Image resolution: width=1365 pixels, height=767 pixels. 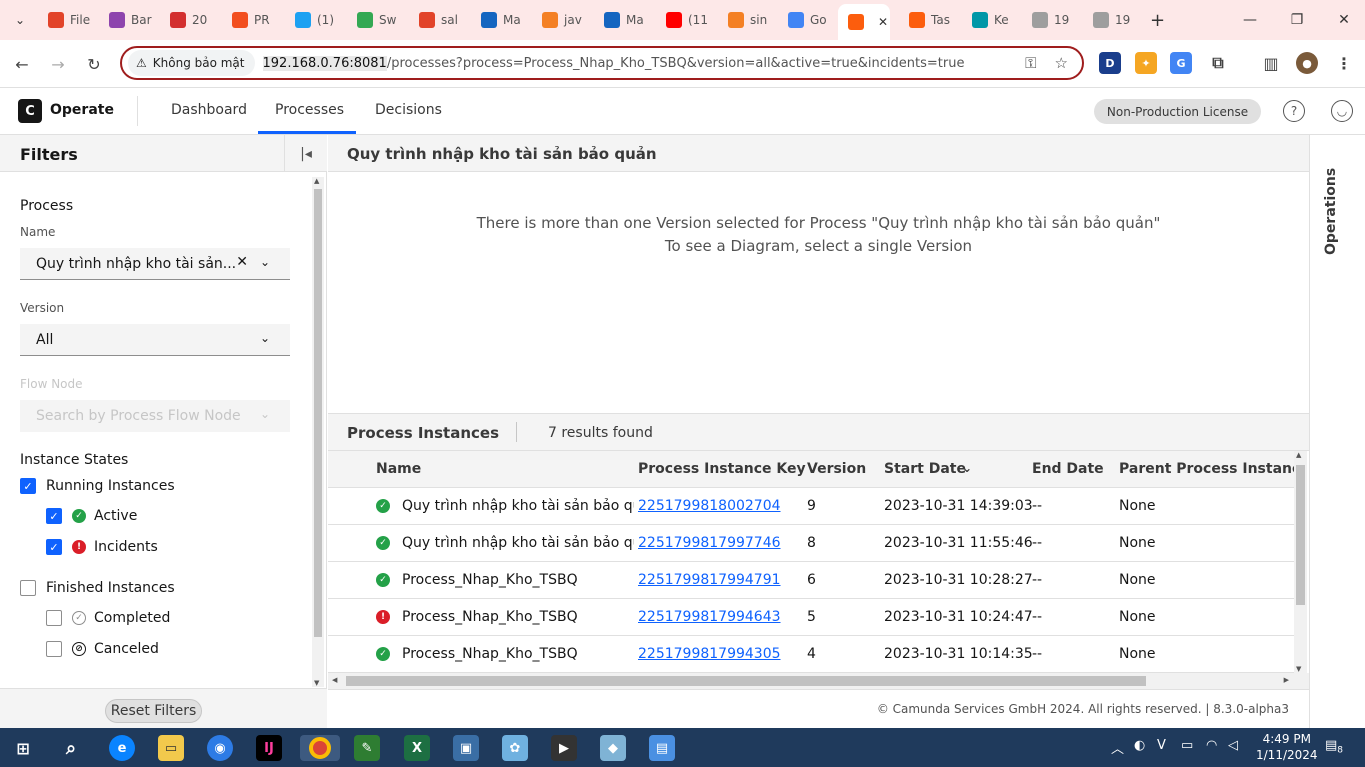 What do you see at coordinates (1161, 20) in the screenshot?
I see `new-tab-button: +` at bounding box center [1161, 20].